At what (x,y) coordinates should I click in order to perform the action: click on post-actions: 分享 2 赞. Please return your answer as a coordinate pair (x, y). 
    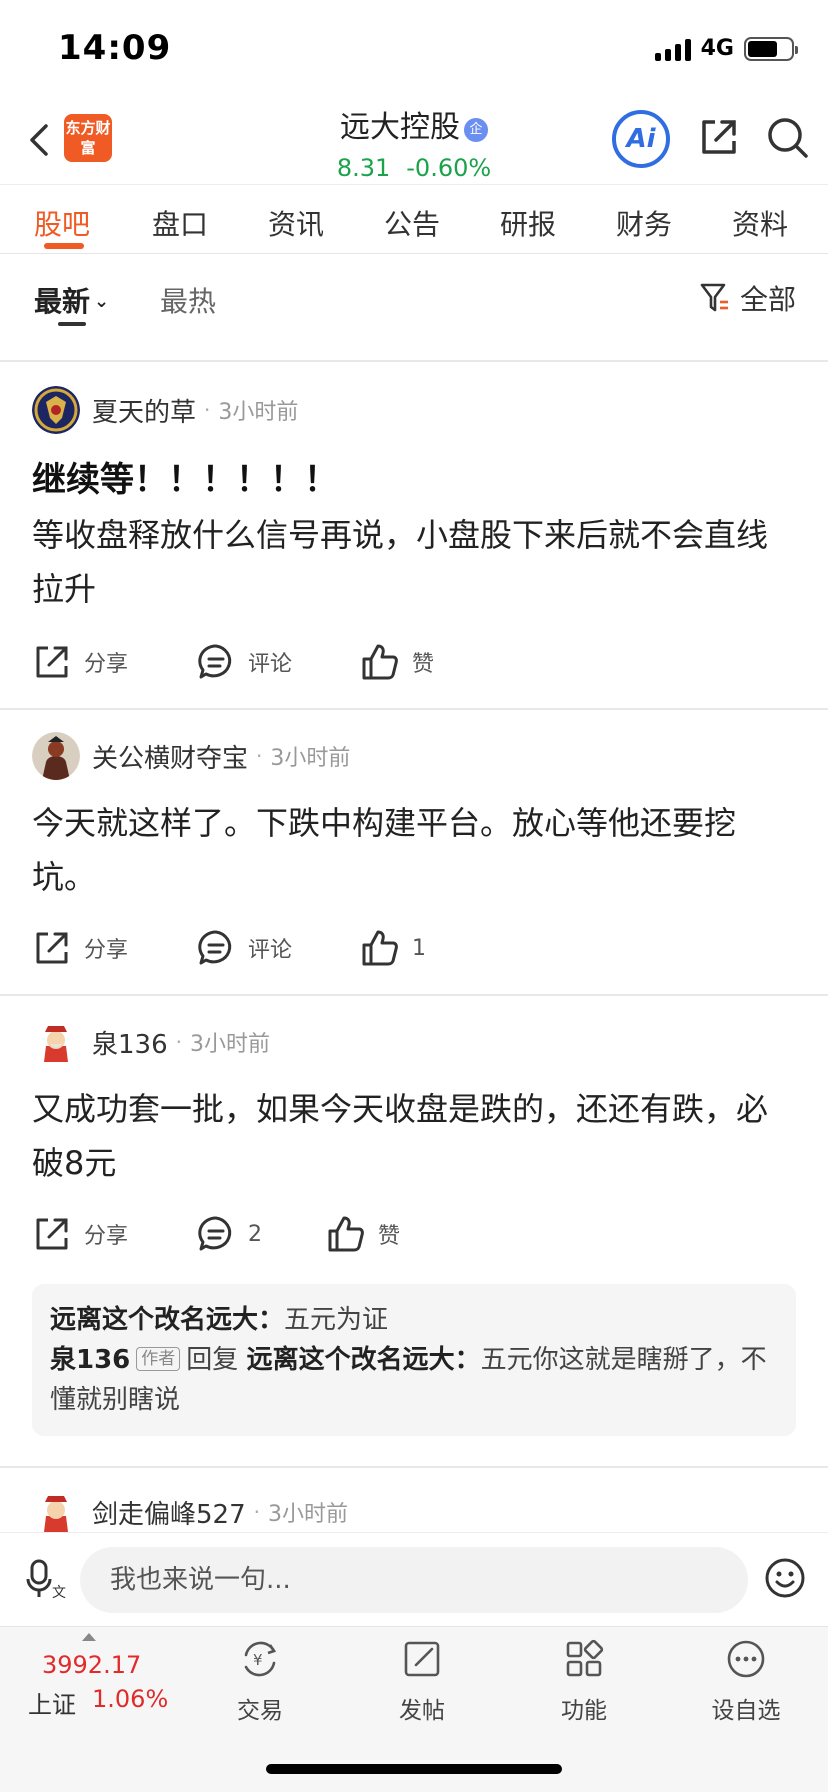
    Looking at the image, I should click on (216, 1234).